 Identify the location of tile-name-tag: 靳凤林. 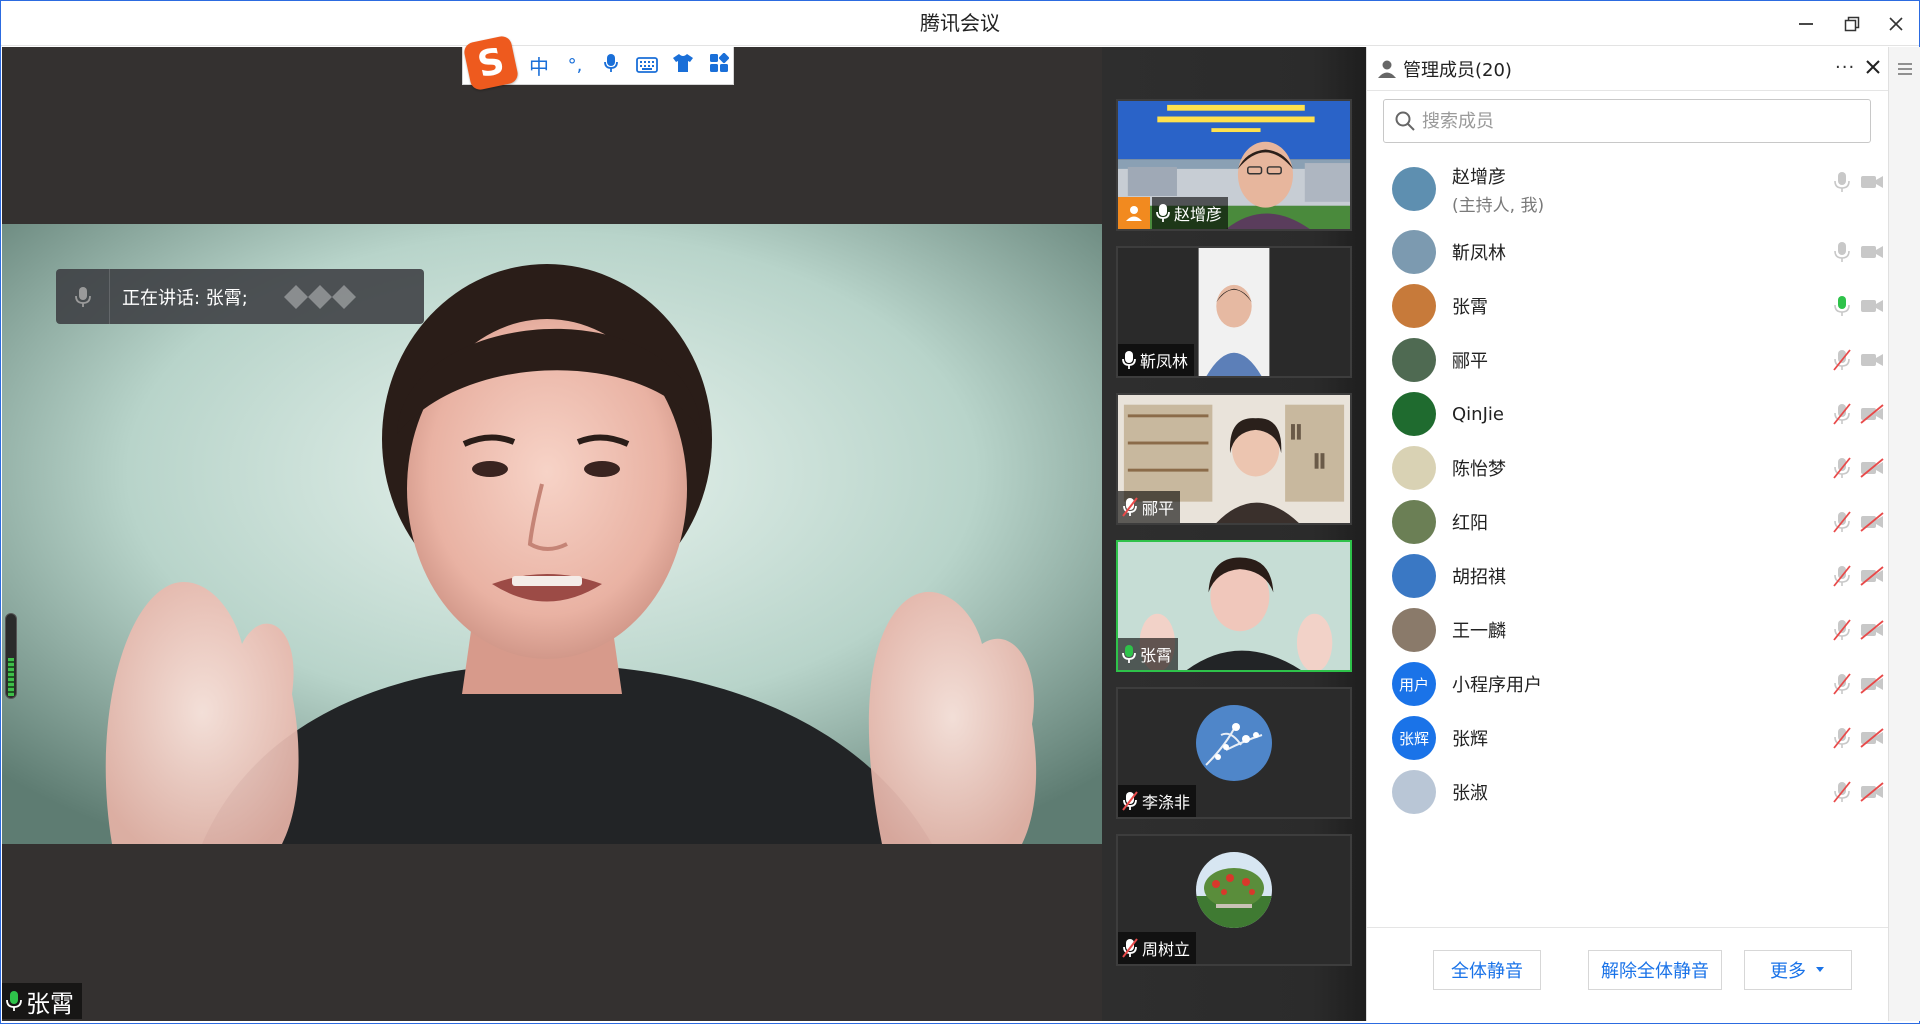
(1156, 360).